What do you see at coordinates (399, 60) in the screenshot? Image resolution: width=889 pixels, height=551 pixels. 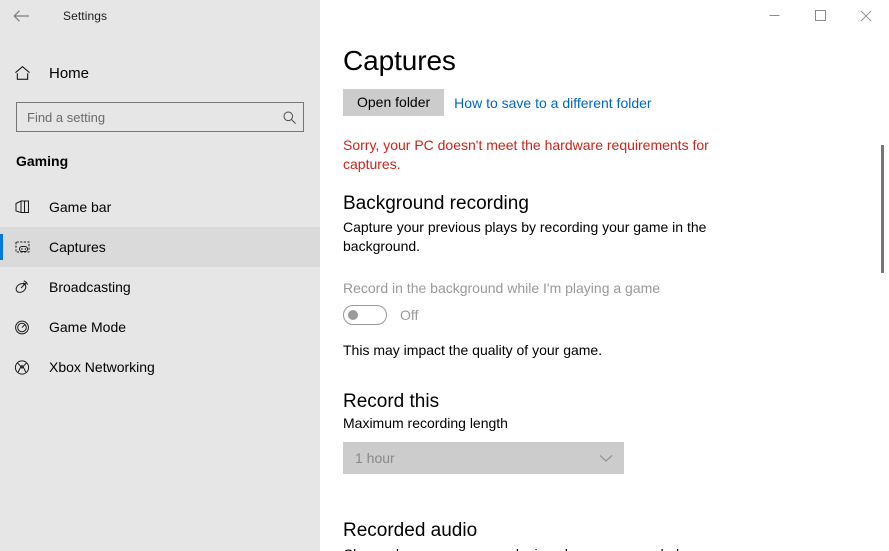 I see `page-title: Captures` at bounding box center [399, 60].